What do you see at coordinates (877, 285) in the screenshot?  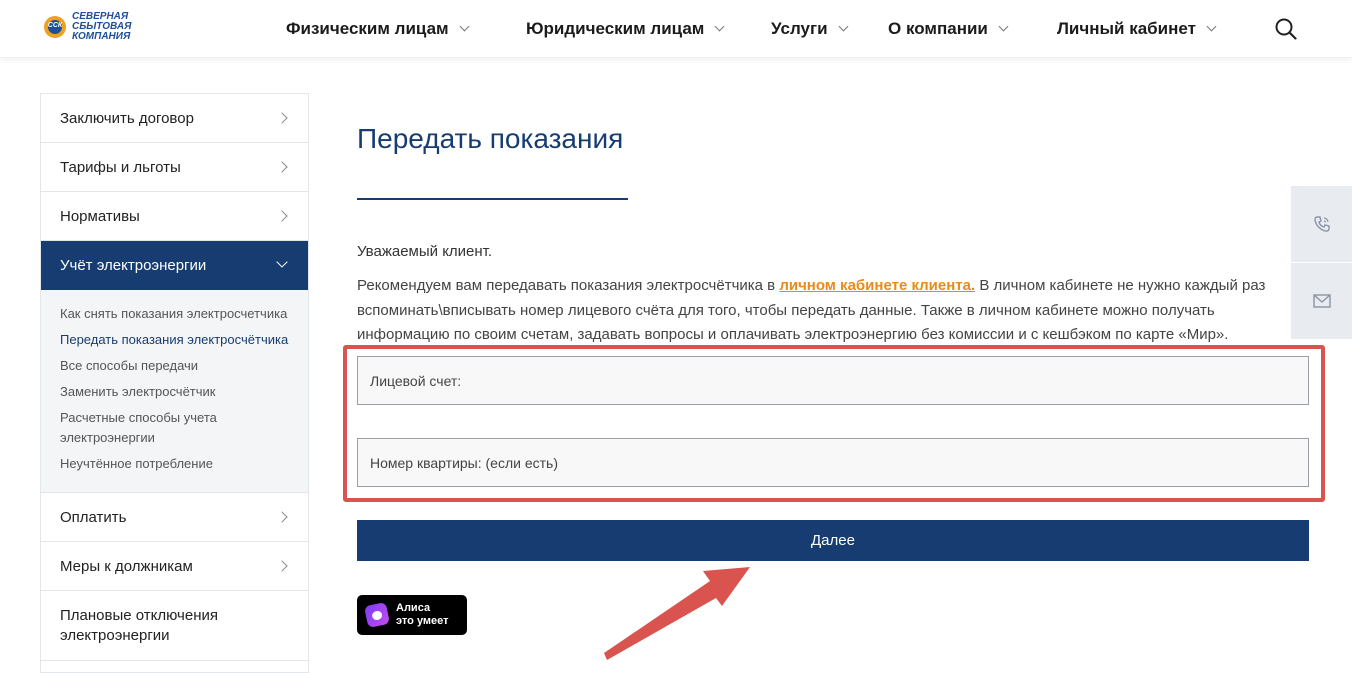 I see `client-cabinet-link: личном кабинете клиента.` at bounding box center [877, 285].